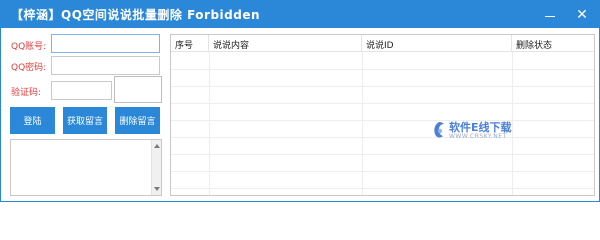  I want to click on close-button: ✕, so click(582, 14).